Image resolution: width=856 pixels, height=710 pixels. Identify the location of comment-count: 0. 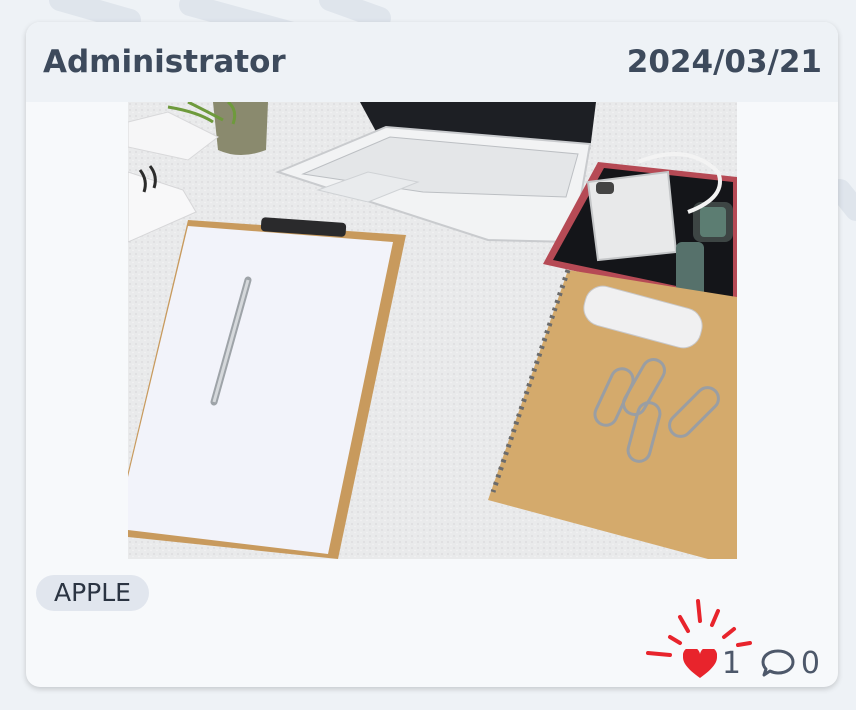
(810, 663).